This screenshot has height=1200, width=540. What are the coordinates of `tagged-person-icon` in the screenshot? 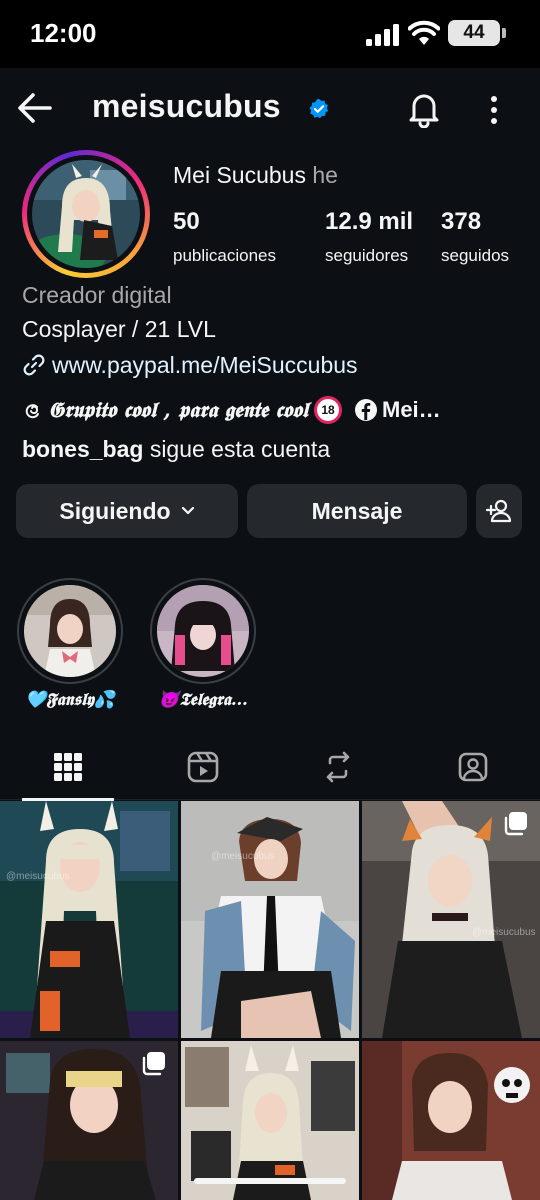 It's located at (472, 767).